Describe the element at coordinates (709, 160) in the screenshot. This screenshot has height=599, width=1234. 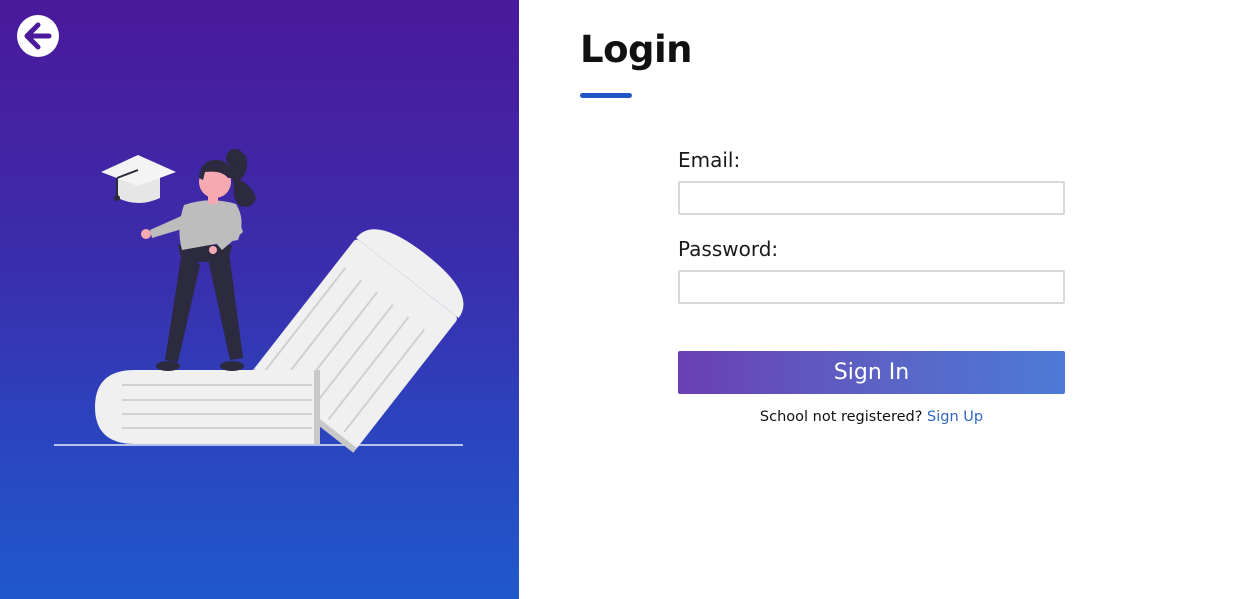
I see `email-label: Email:` at that location.